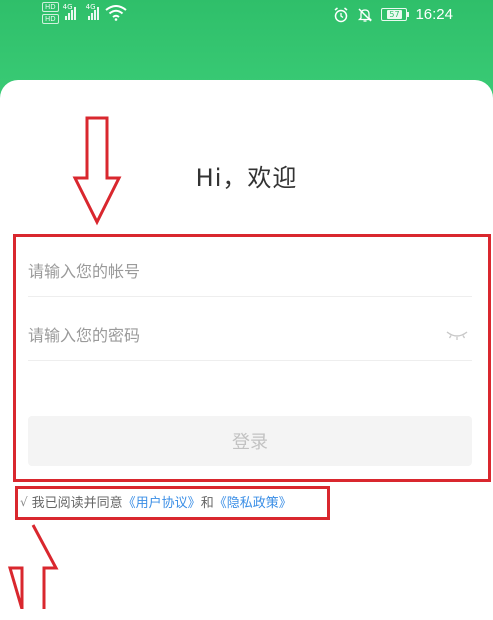 The width and height of the screenshot is (493, 620). What do you see at coordinates (434, 14) in the screenshot?
I see `status-time: 16:24` at bounding box center [434, 14].